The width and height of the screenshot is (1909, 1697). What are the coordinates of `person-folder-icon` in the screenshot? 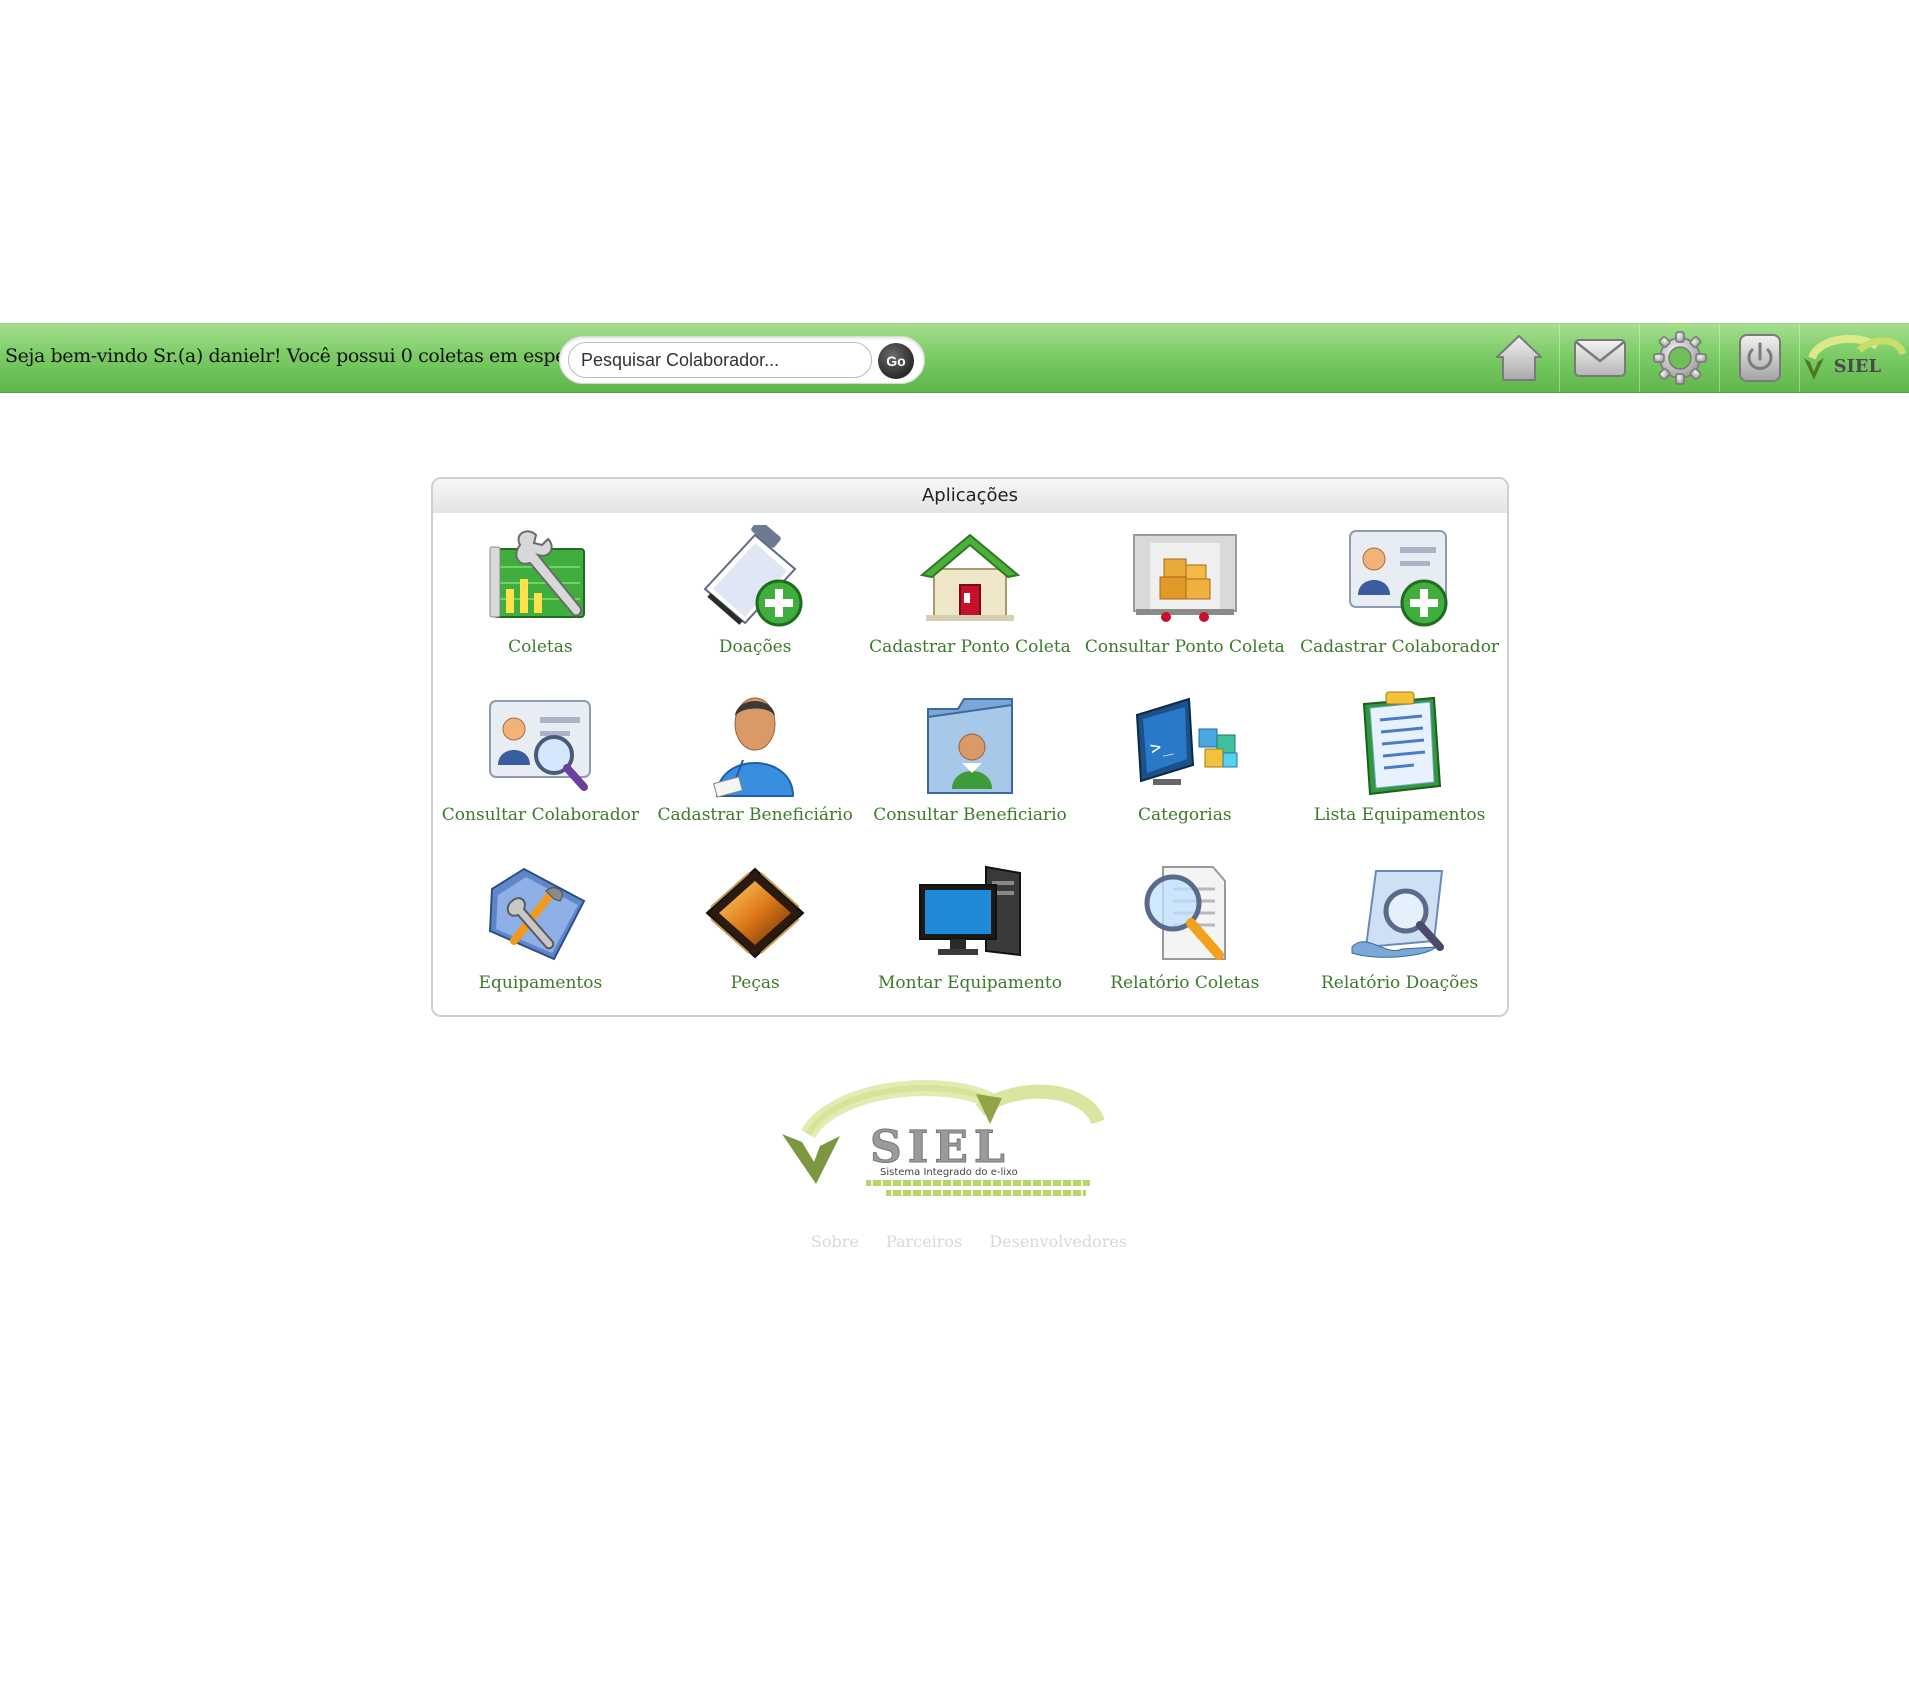 It's located at (969, 746).